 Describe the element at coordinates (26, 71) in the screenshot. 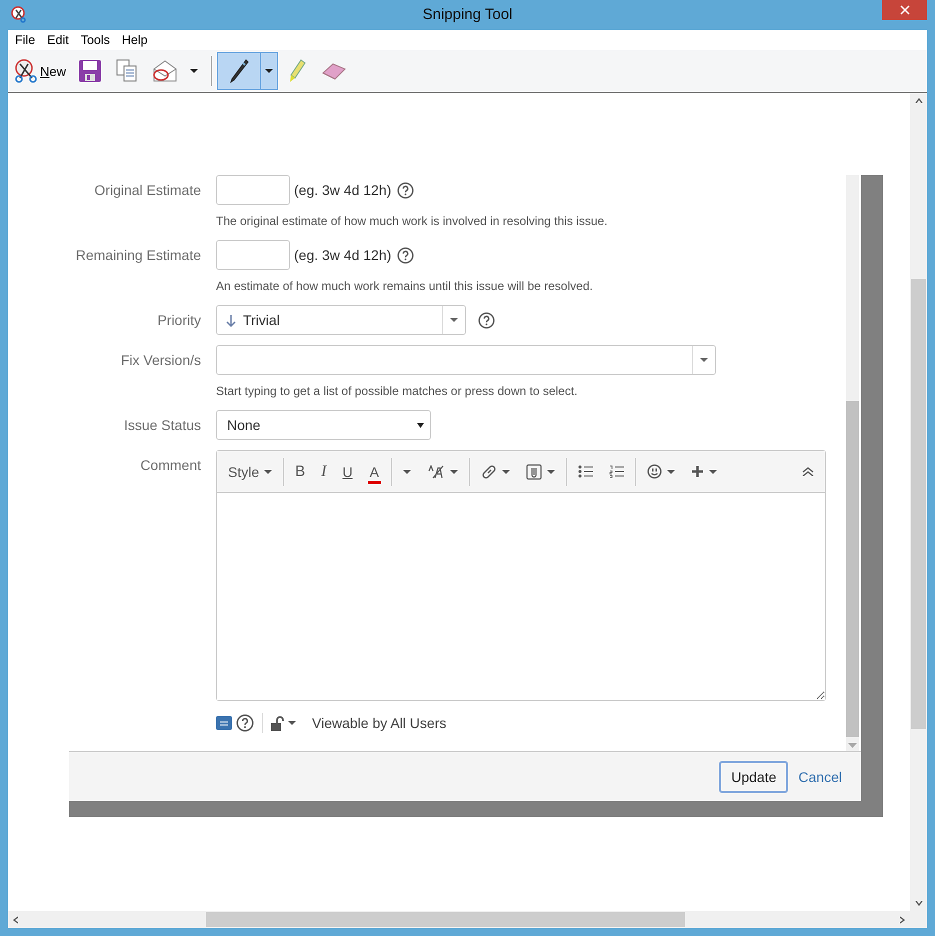

I see `scissors-icon` at that location.